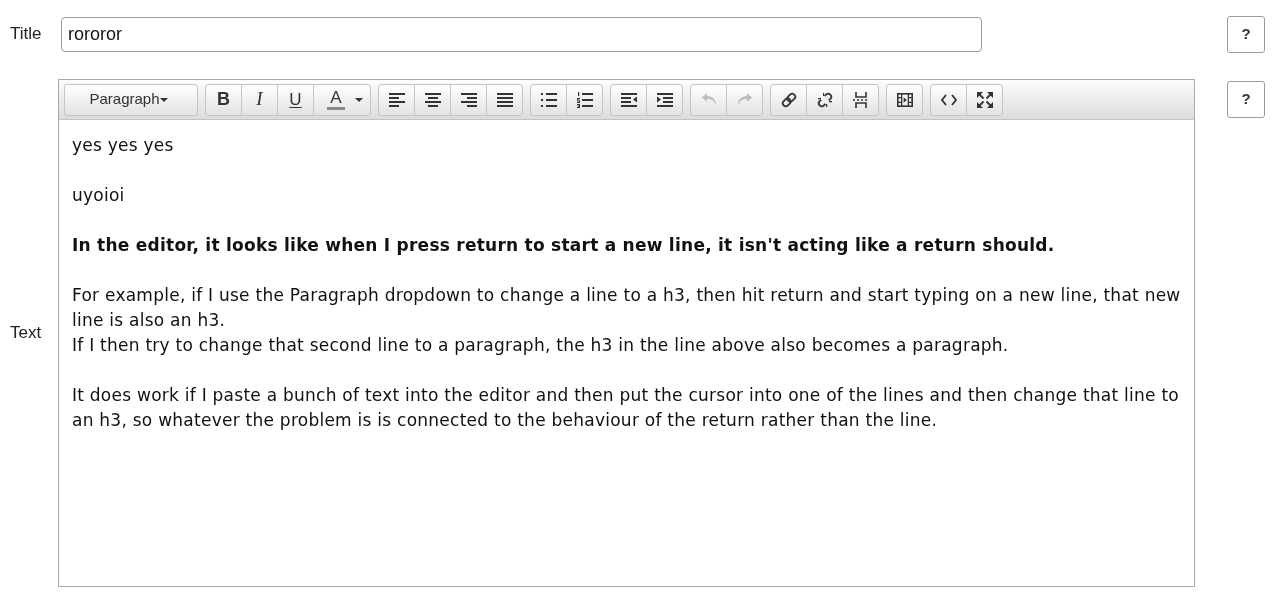 Image resolution: width=1280 pixels, height=602 pixels. What do you see at coordinates (521, 34) in the screenshot?
I see `title-input: rororor` at bounding box center [521, 34].